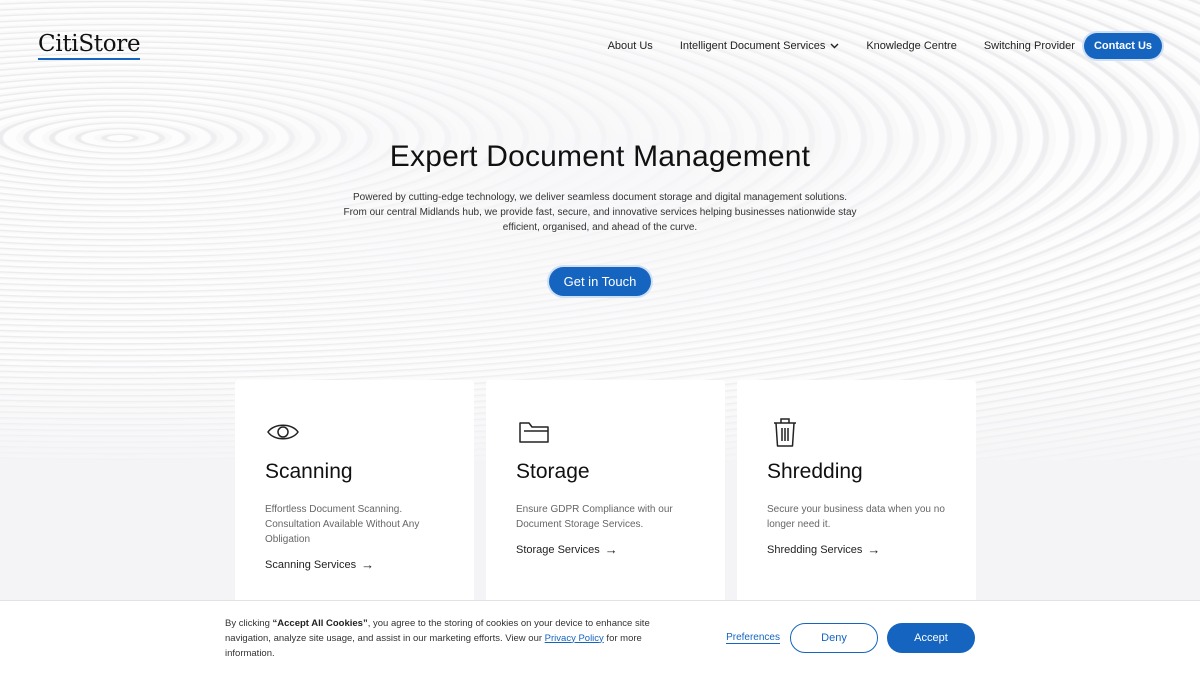 The width and height of the screenshot is (1200, 675). What do you see at coordinates (834, 638) in the screenshot?
I see `deny-button: Deny` at bounding box center [834, 638].